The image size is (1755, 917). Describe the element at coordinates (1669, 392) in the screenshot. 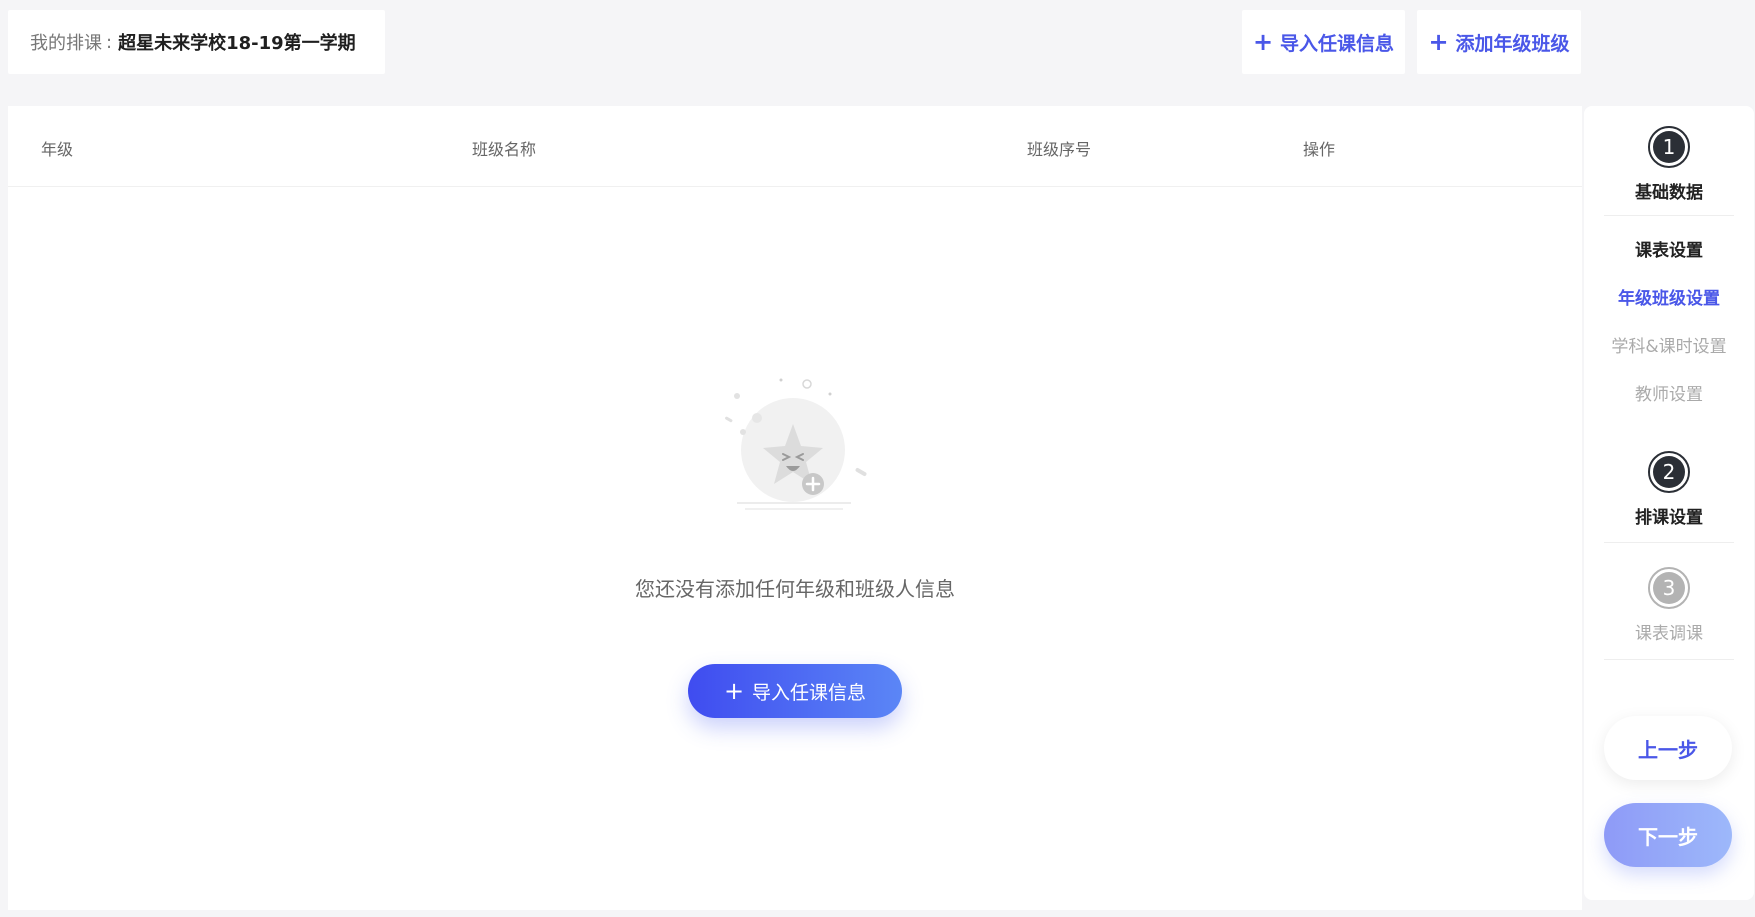

I see `sub-step-teacher-settings: 教师设置` at that location.